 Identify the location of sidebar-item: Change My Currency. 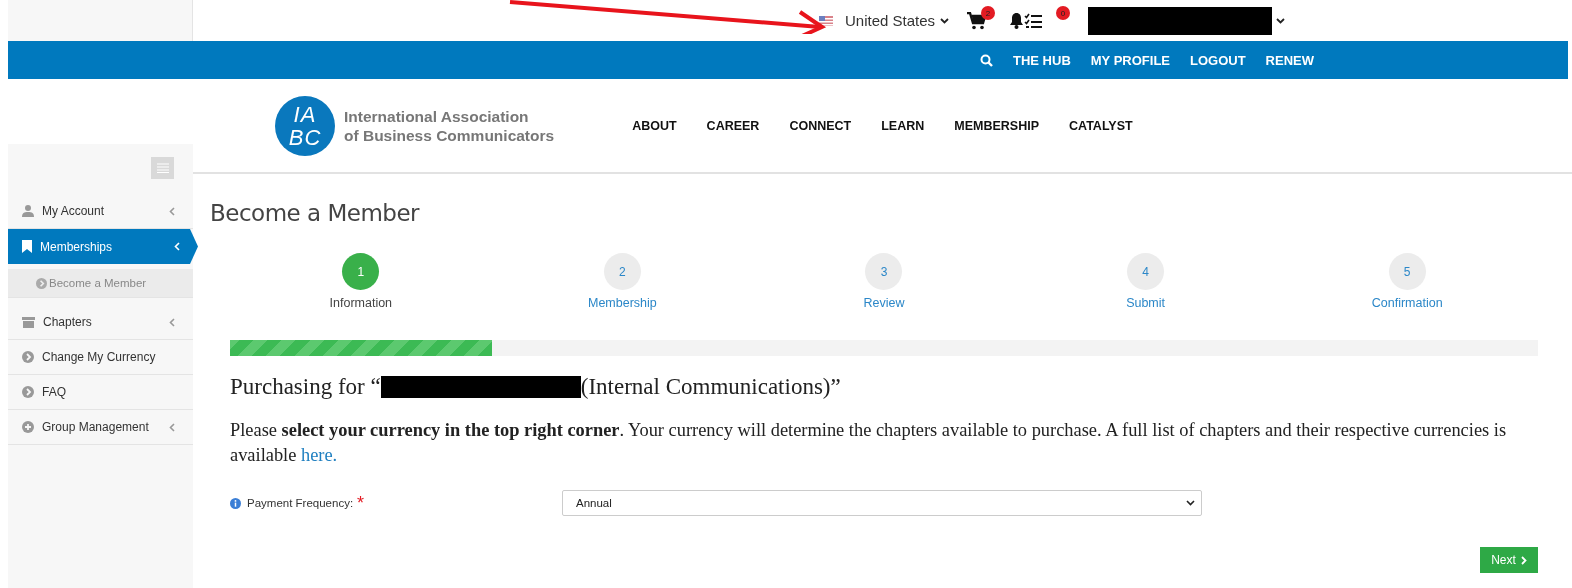
(100, 357).